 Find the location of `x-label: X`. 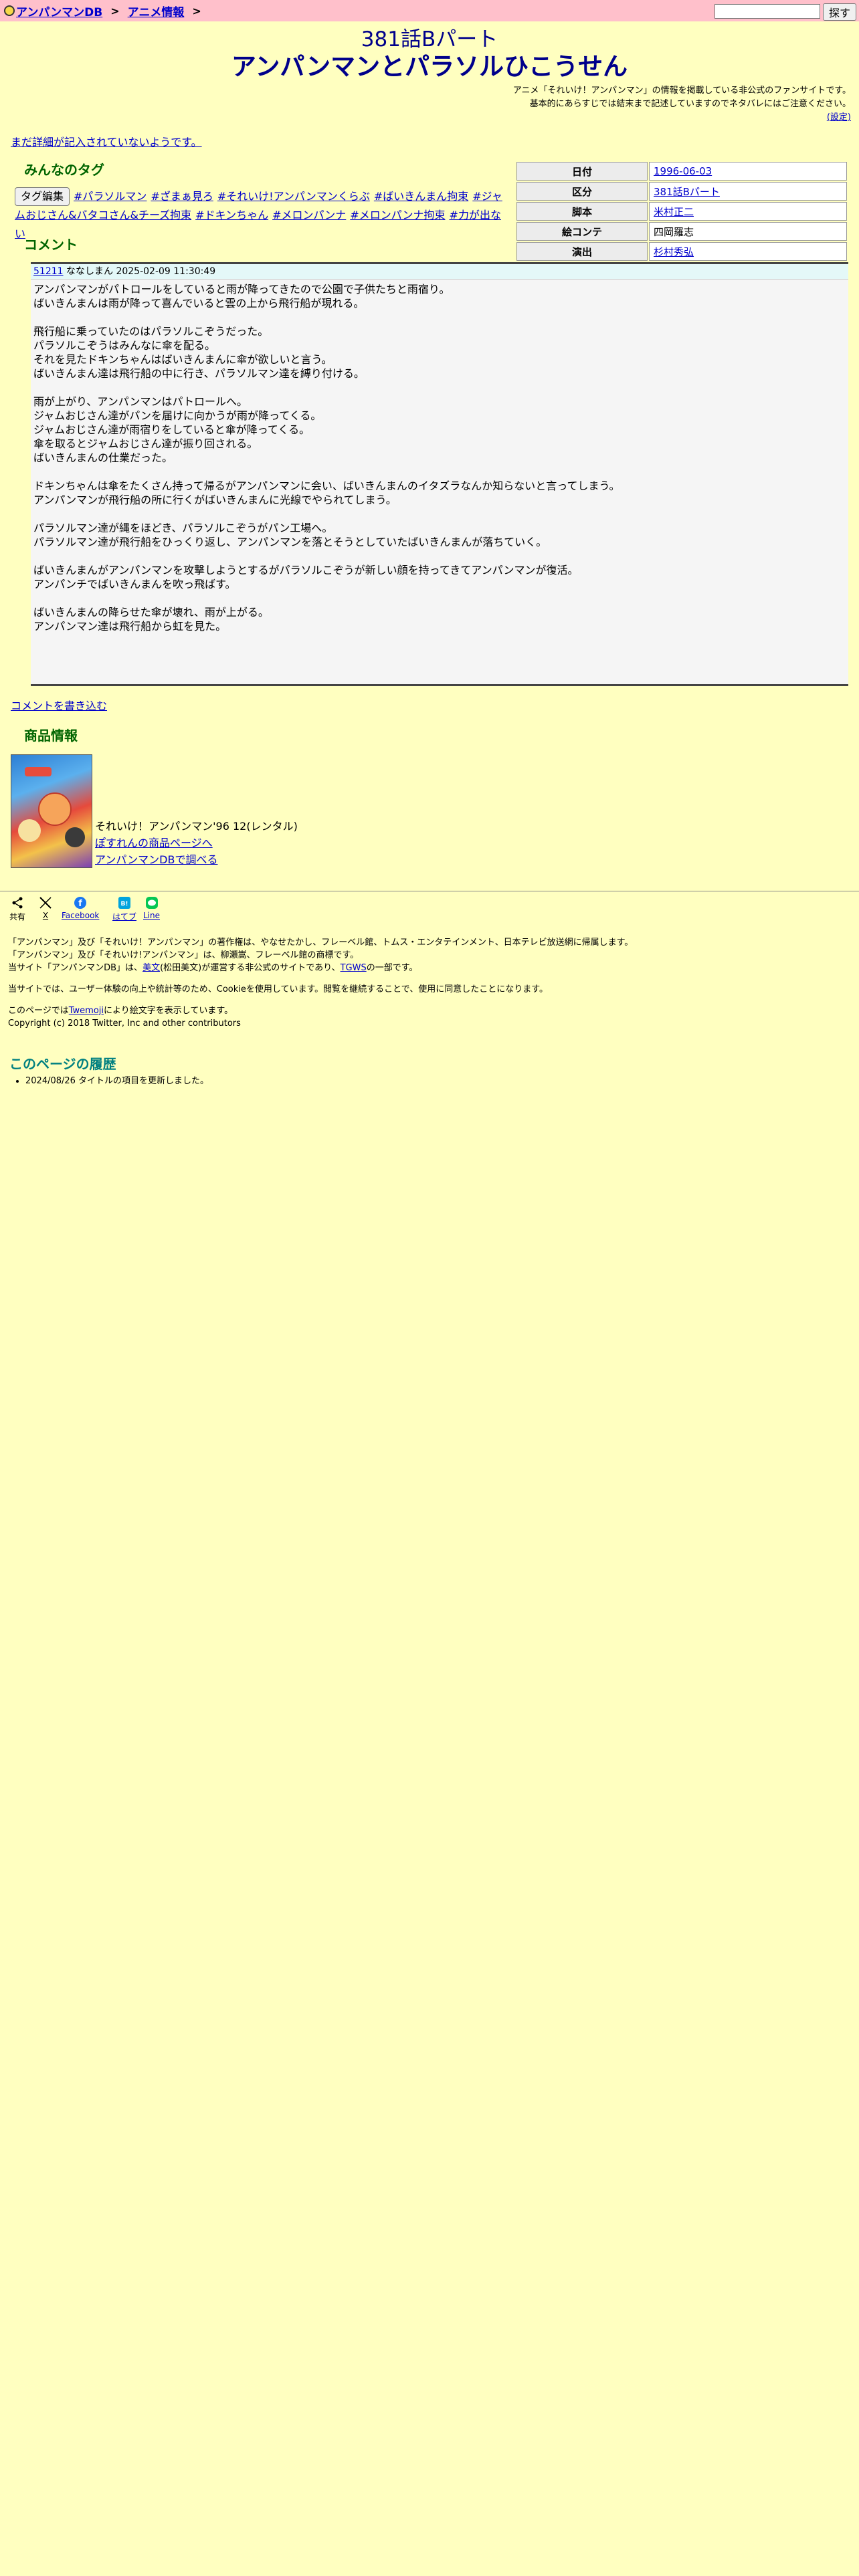

x-label: X is located at coordinates (46, 916).